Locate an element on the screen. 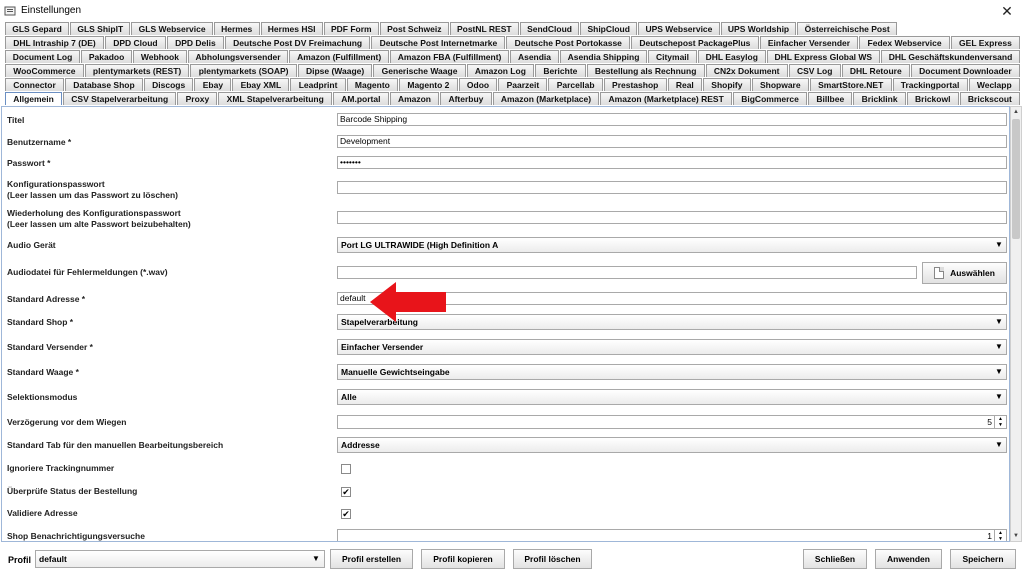 Image resolution: width=1024 pixels, height=576 pixels. konfig-wiederholung-field is located at coordinates (672, 217).